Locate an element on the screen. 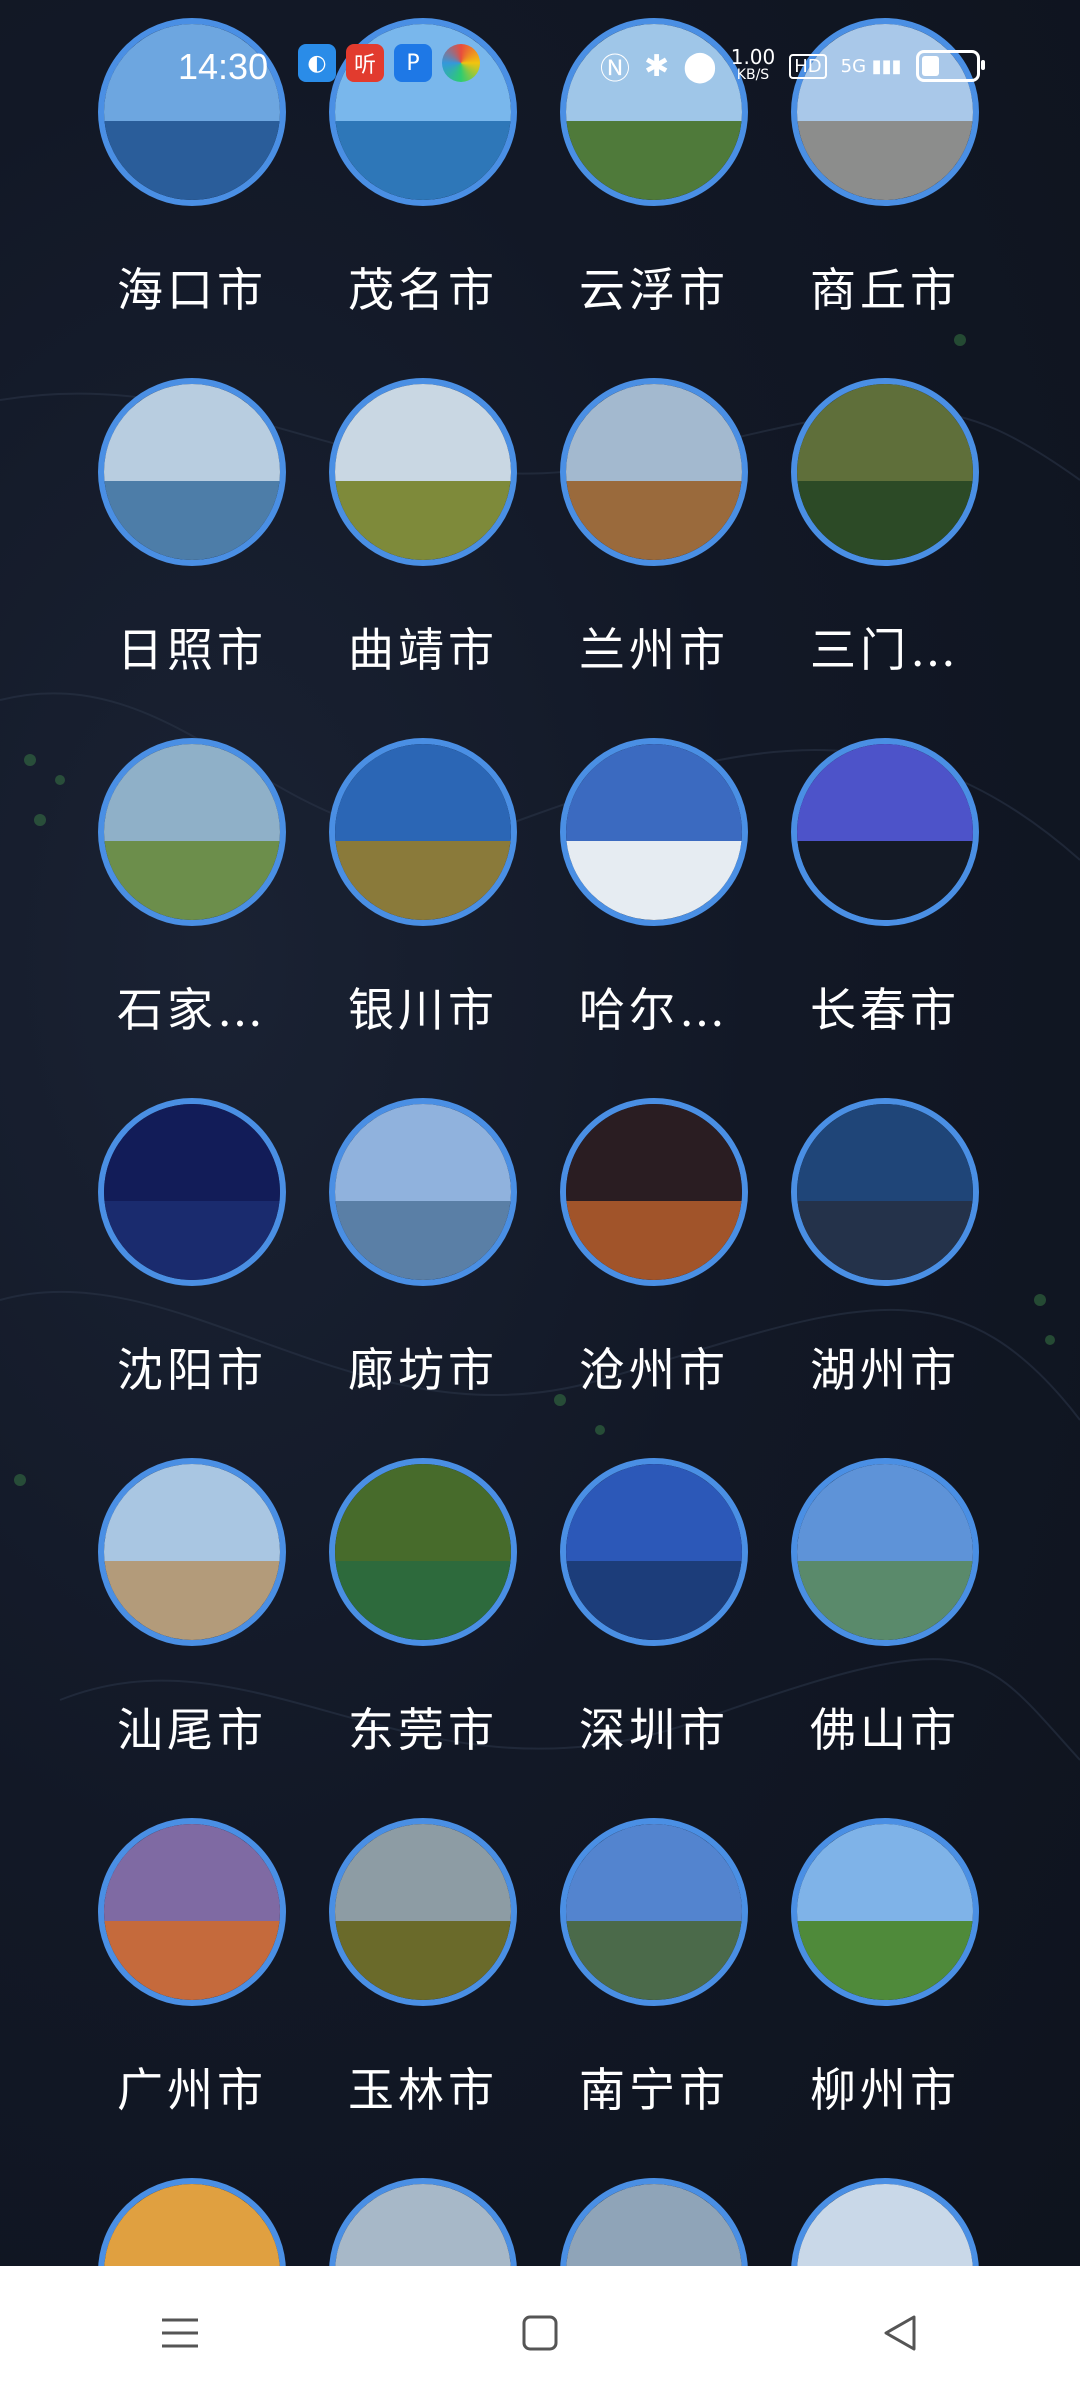 The height and width of the screenshot is (2400, 1080). p-icon: P is located at coordinates (413, 63).